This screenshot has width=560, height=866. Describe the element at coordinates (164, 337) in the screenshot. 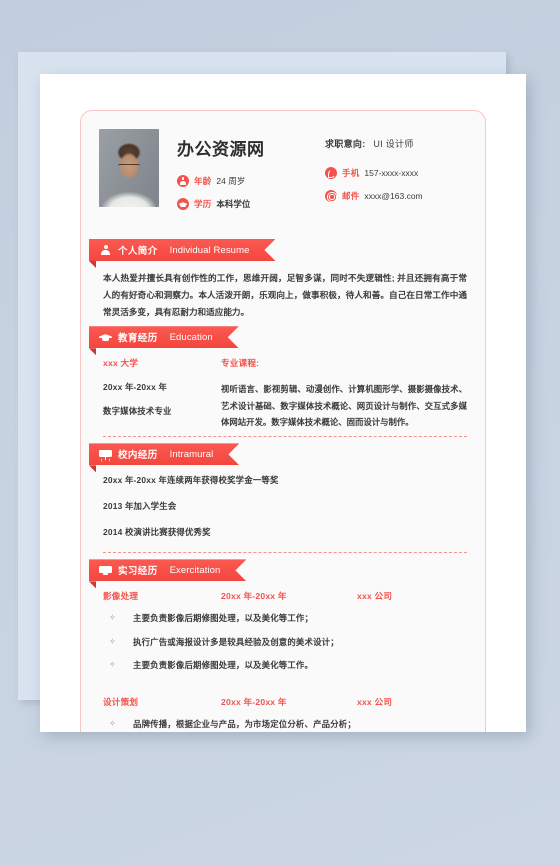

I see `ribbon-banner: 教育经历 Education` at that location.